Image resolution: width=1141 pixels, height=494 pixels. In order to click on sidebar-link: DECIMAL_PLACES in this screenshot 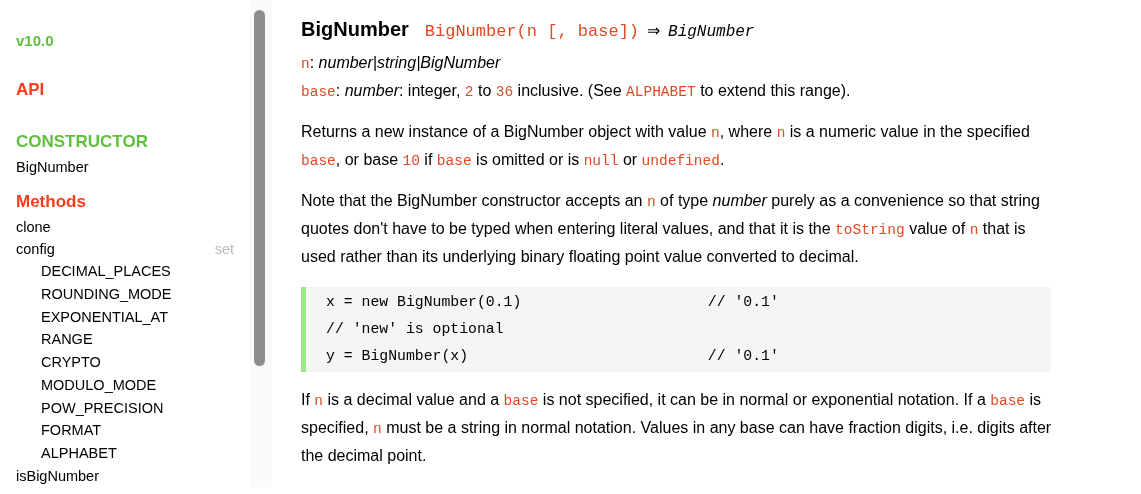, I will do `click(106, 271)`.